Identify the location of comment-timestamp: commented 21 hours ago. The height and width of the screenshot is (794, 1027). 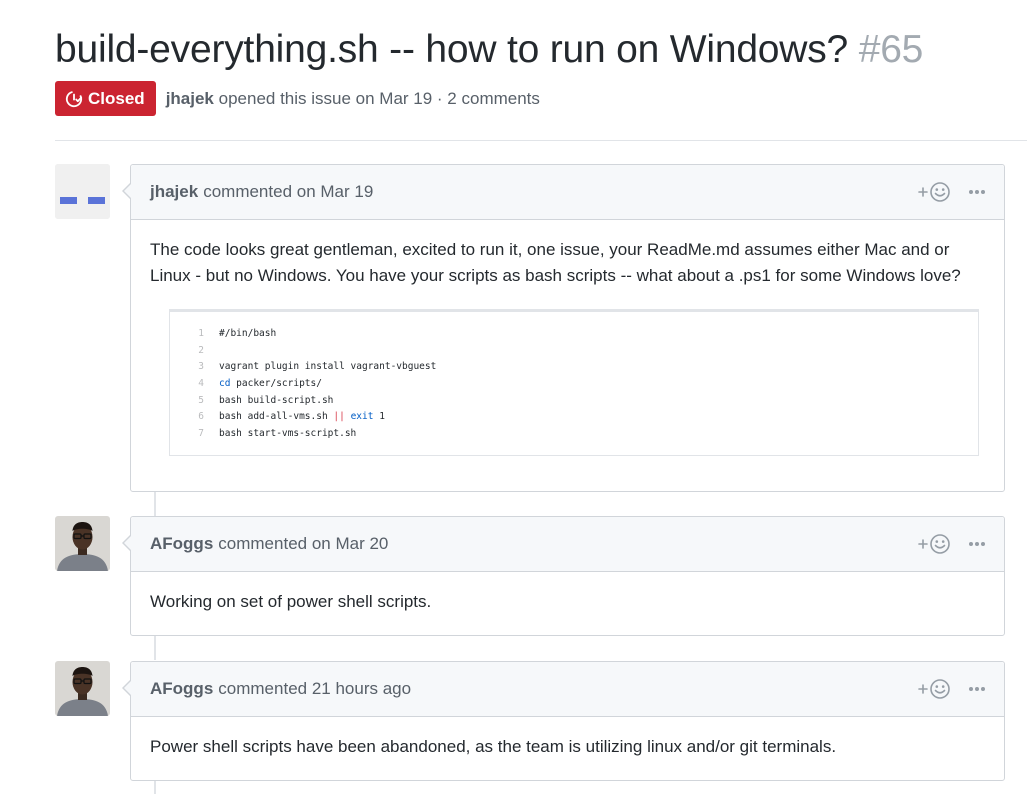
(314, 689).